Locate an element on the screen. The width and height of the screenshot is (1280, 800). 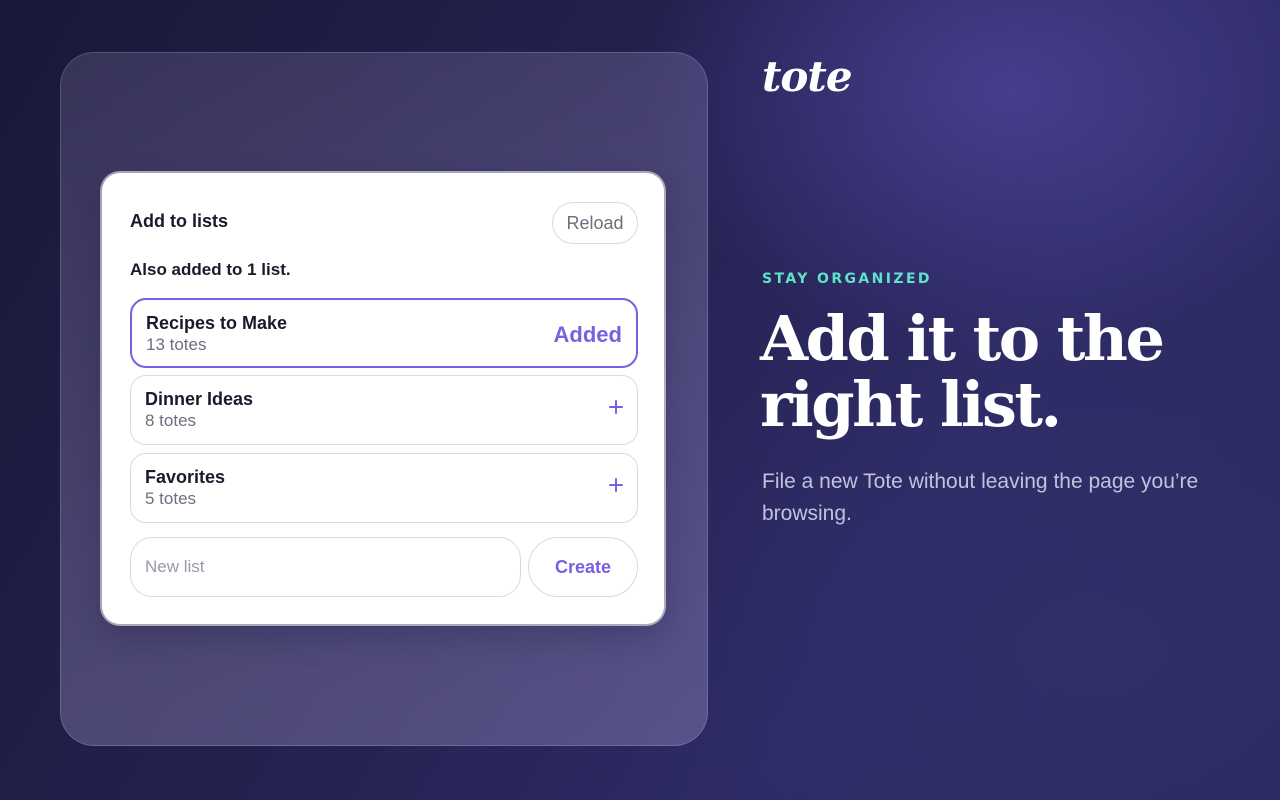
list-item-count: 8 totes is located at coordinates (171, 420).